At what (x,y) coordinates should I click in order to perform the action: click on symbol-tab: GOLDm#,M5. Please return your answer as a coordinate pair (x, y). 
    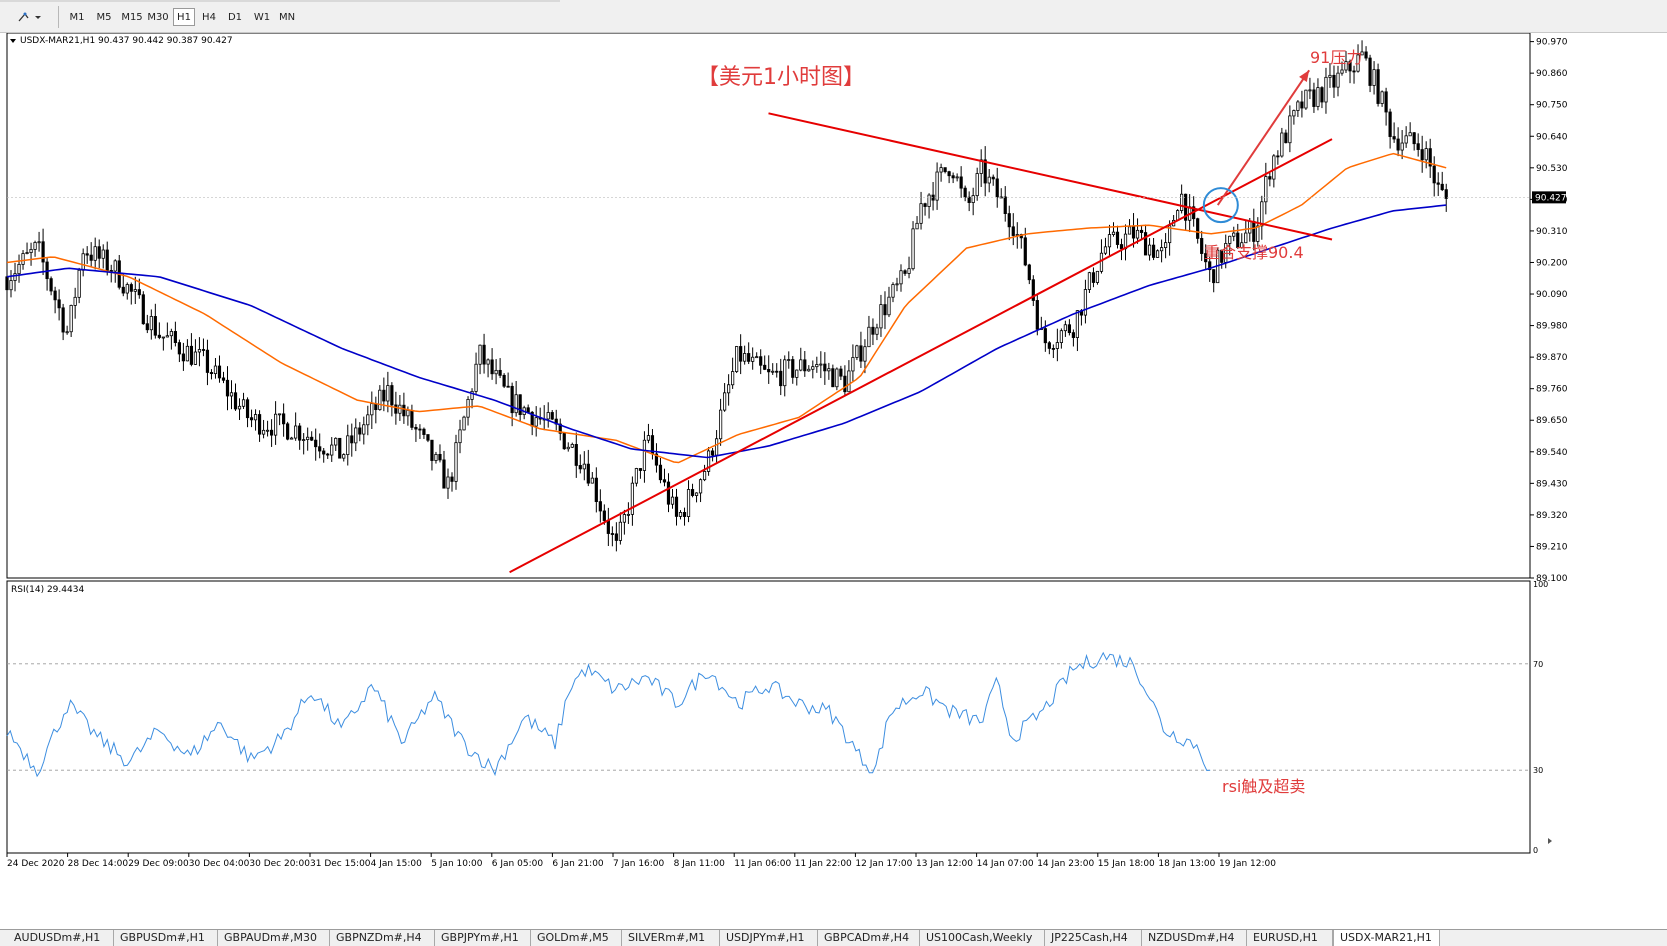
    Looking at the image, I should click on (576, 938).